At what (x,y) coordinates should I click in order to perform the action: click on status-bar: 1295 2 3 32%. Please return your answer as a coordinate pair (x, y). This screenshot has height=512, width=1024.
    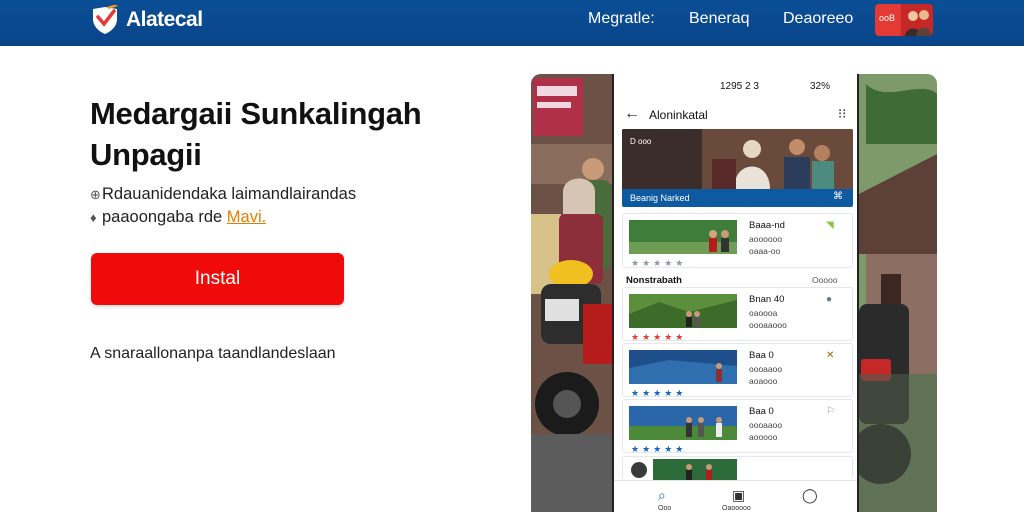
    Looking at the image, I should click on (735, 86).